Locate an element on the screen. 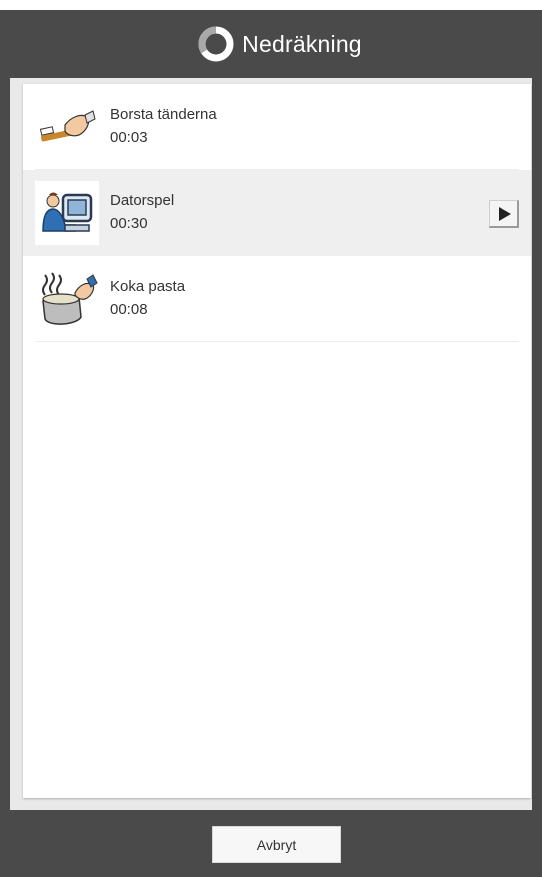 Image resolution: width=542 pixels, height=877 pixels. play-button is located at coordinates (504, 214).